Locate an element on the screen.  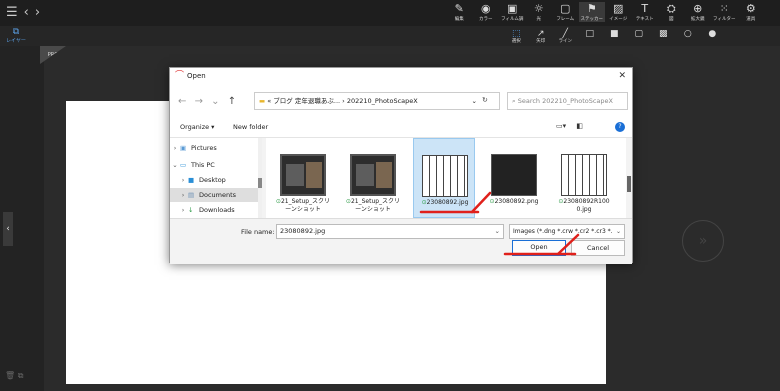
filename-value: 23080892.jpg is located at coordinates (303, 231).